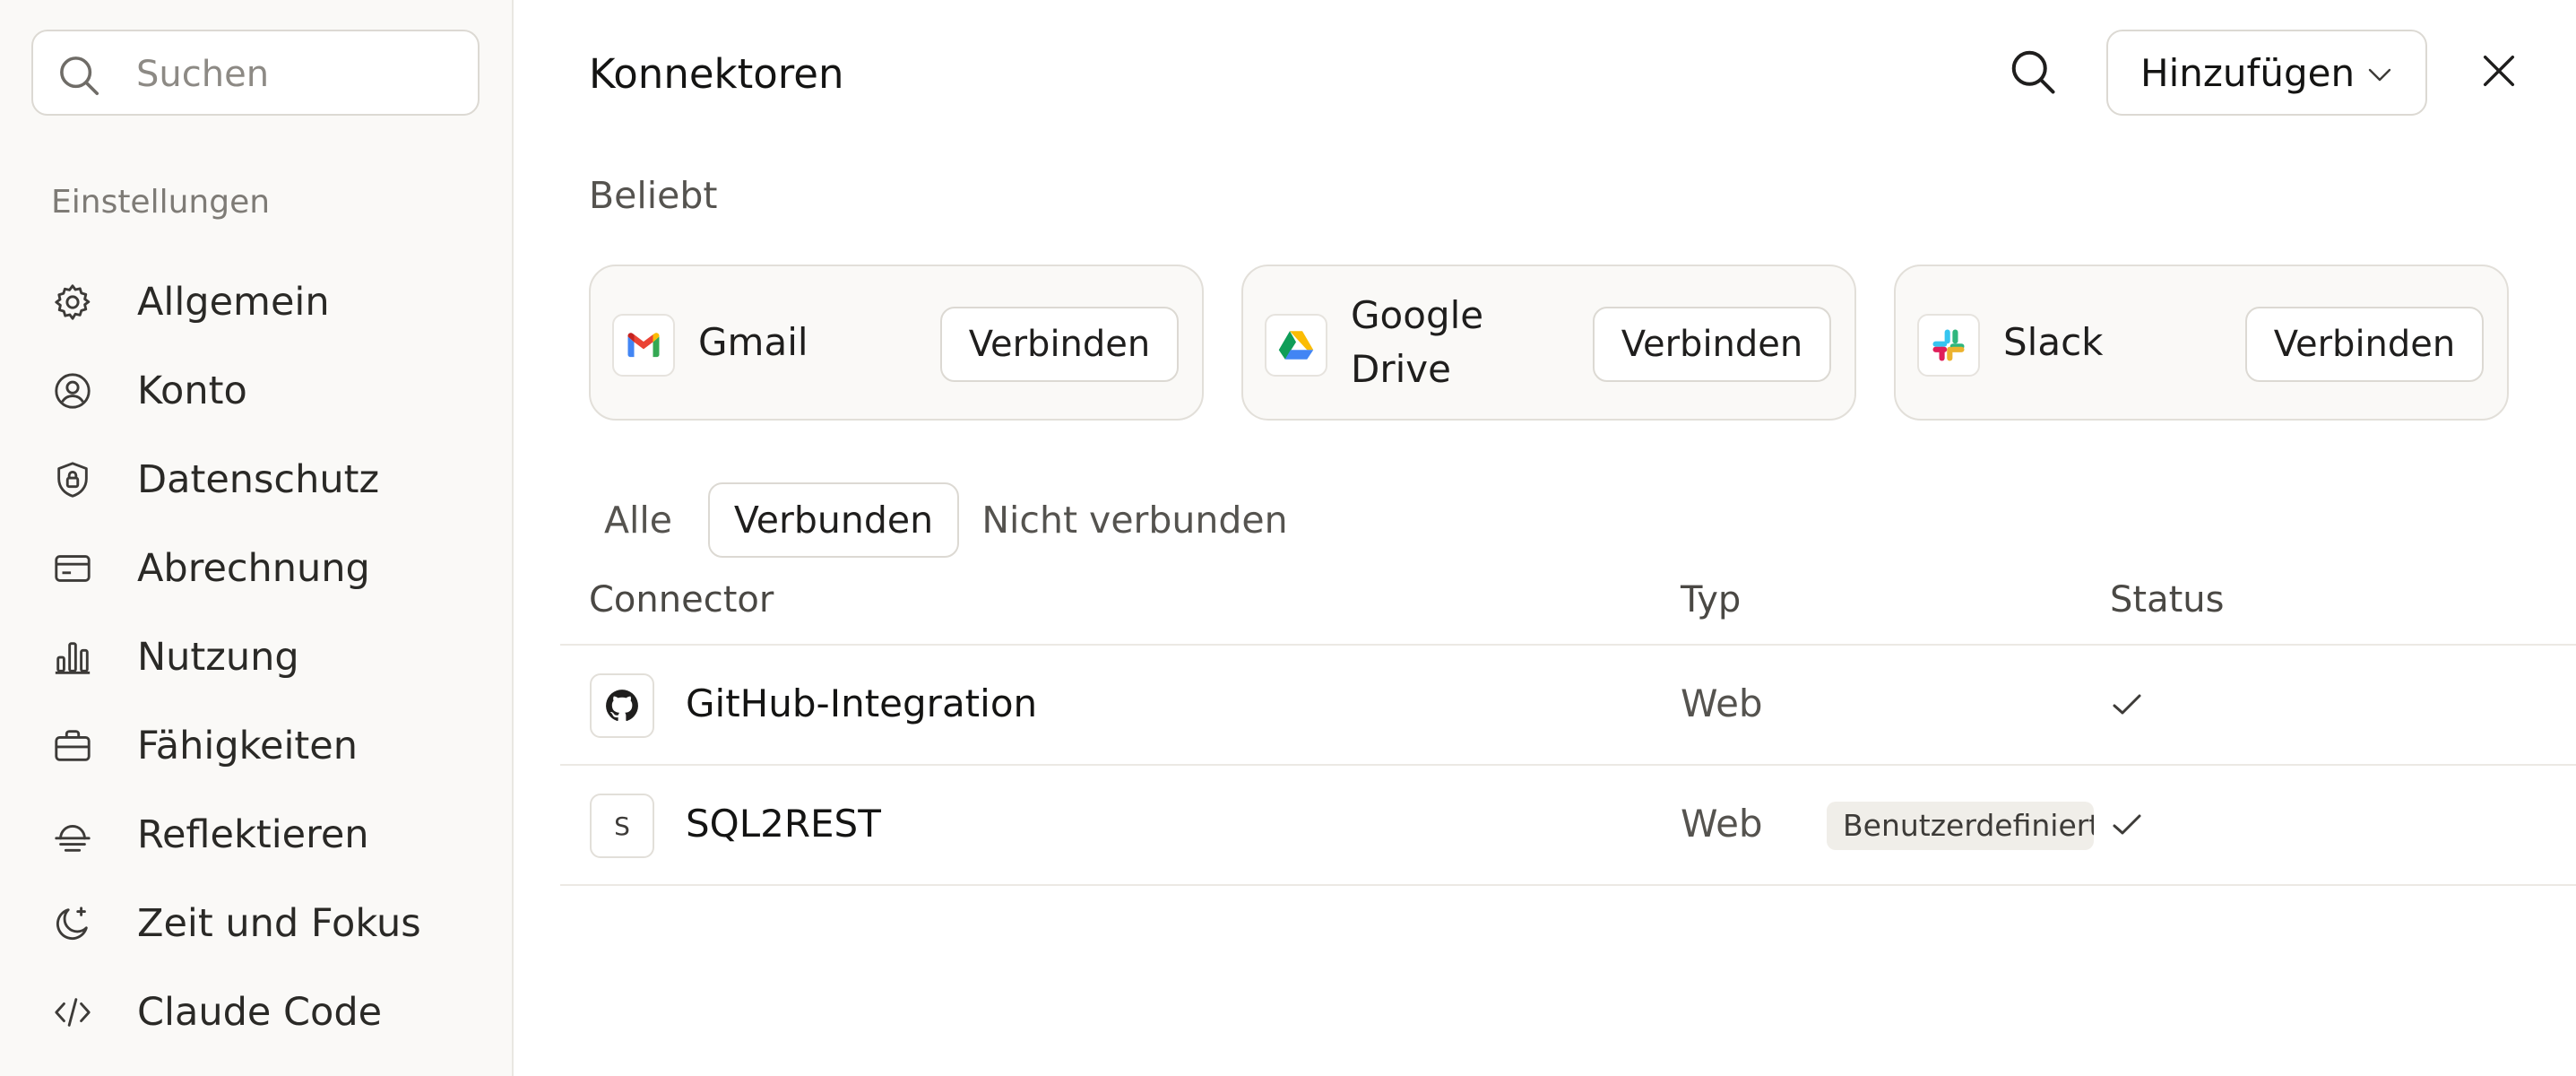  I want to click on sidebar-item-usage: Nutzung, so click(260, 657).